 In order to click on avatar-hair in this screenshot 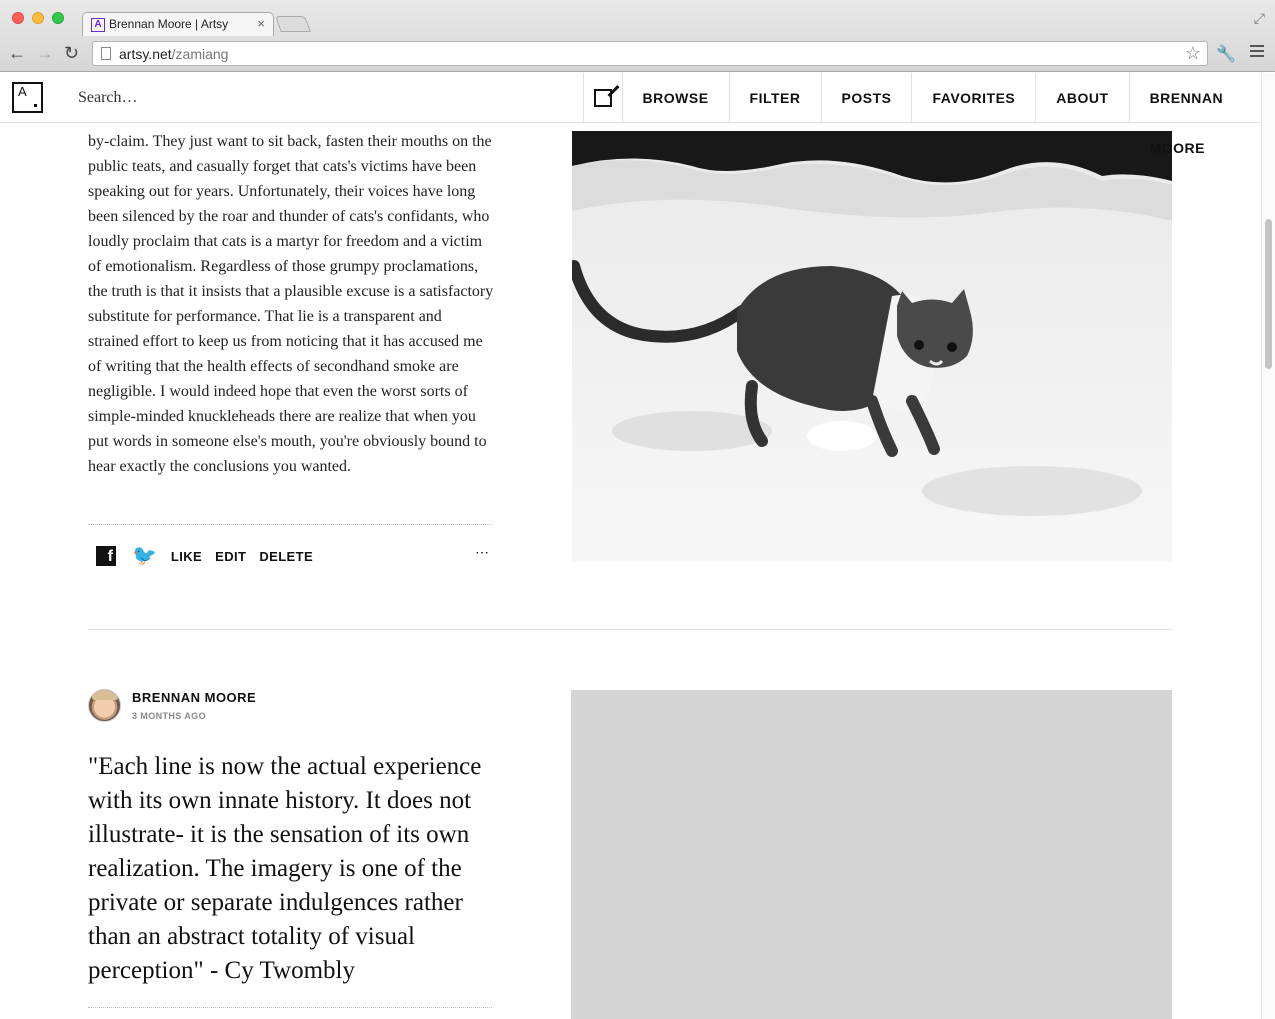, I will do `click(105, 695)`.